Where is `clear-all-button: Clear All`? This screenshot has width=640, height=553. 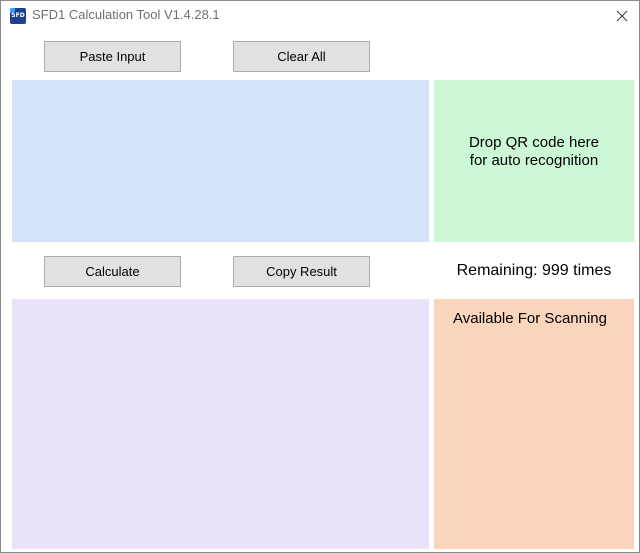
clear-all-button: Clear All is located at coordinates (301, 56).